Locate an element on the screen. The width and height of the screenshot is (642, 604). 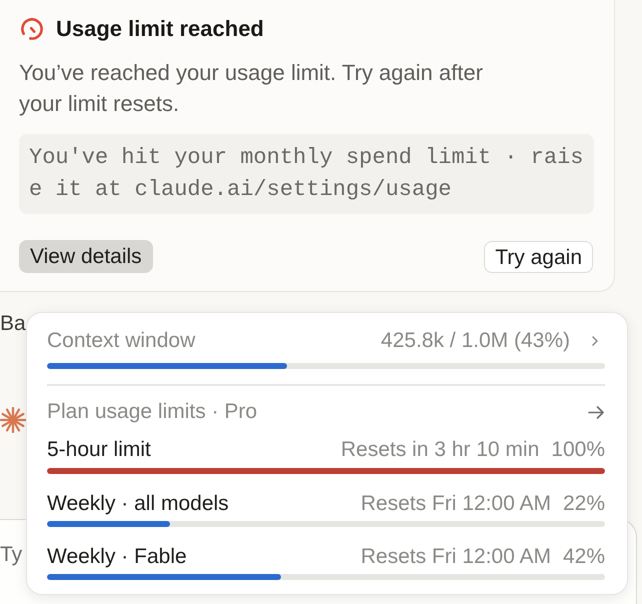
reset-time: Resets in 3 hr 10 min is located at coordinates (440, 450).